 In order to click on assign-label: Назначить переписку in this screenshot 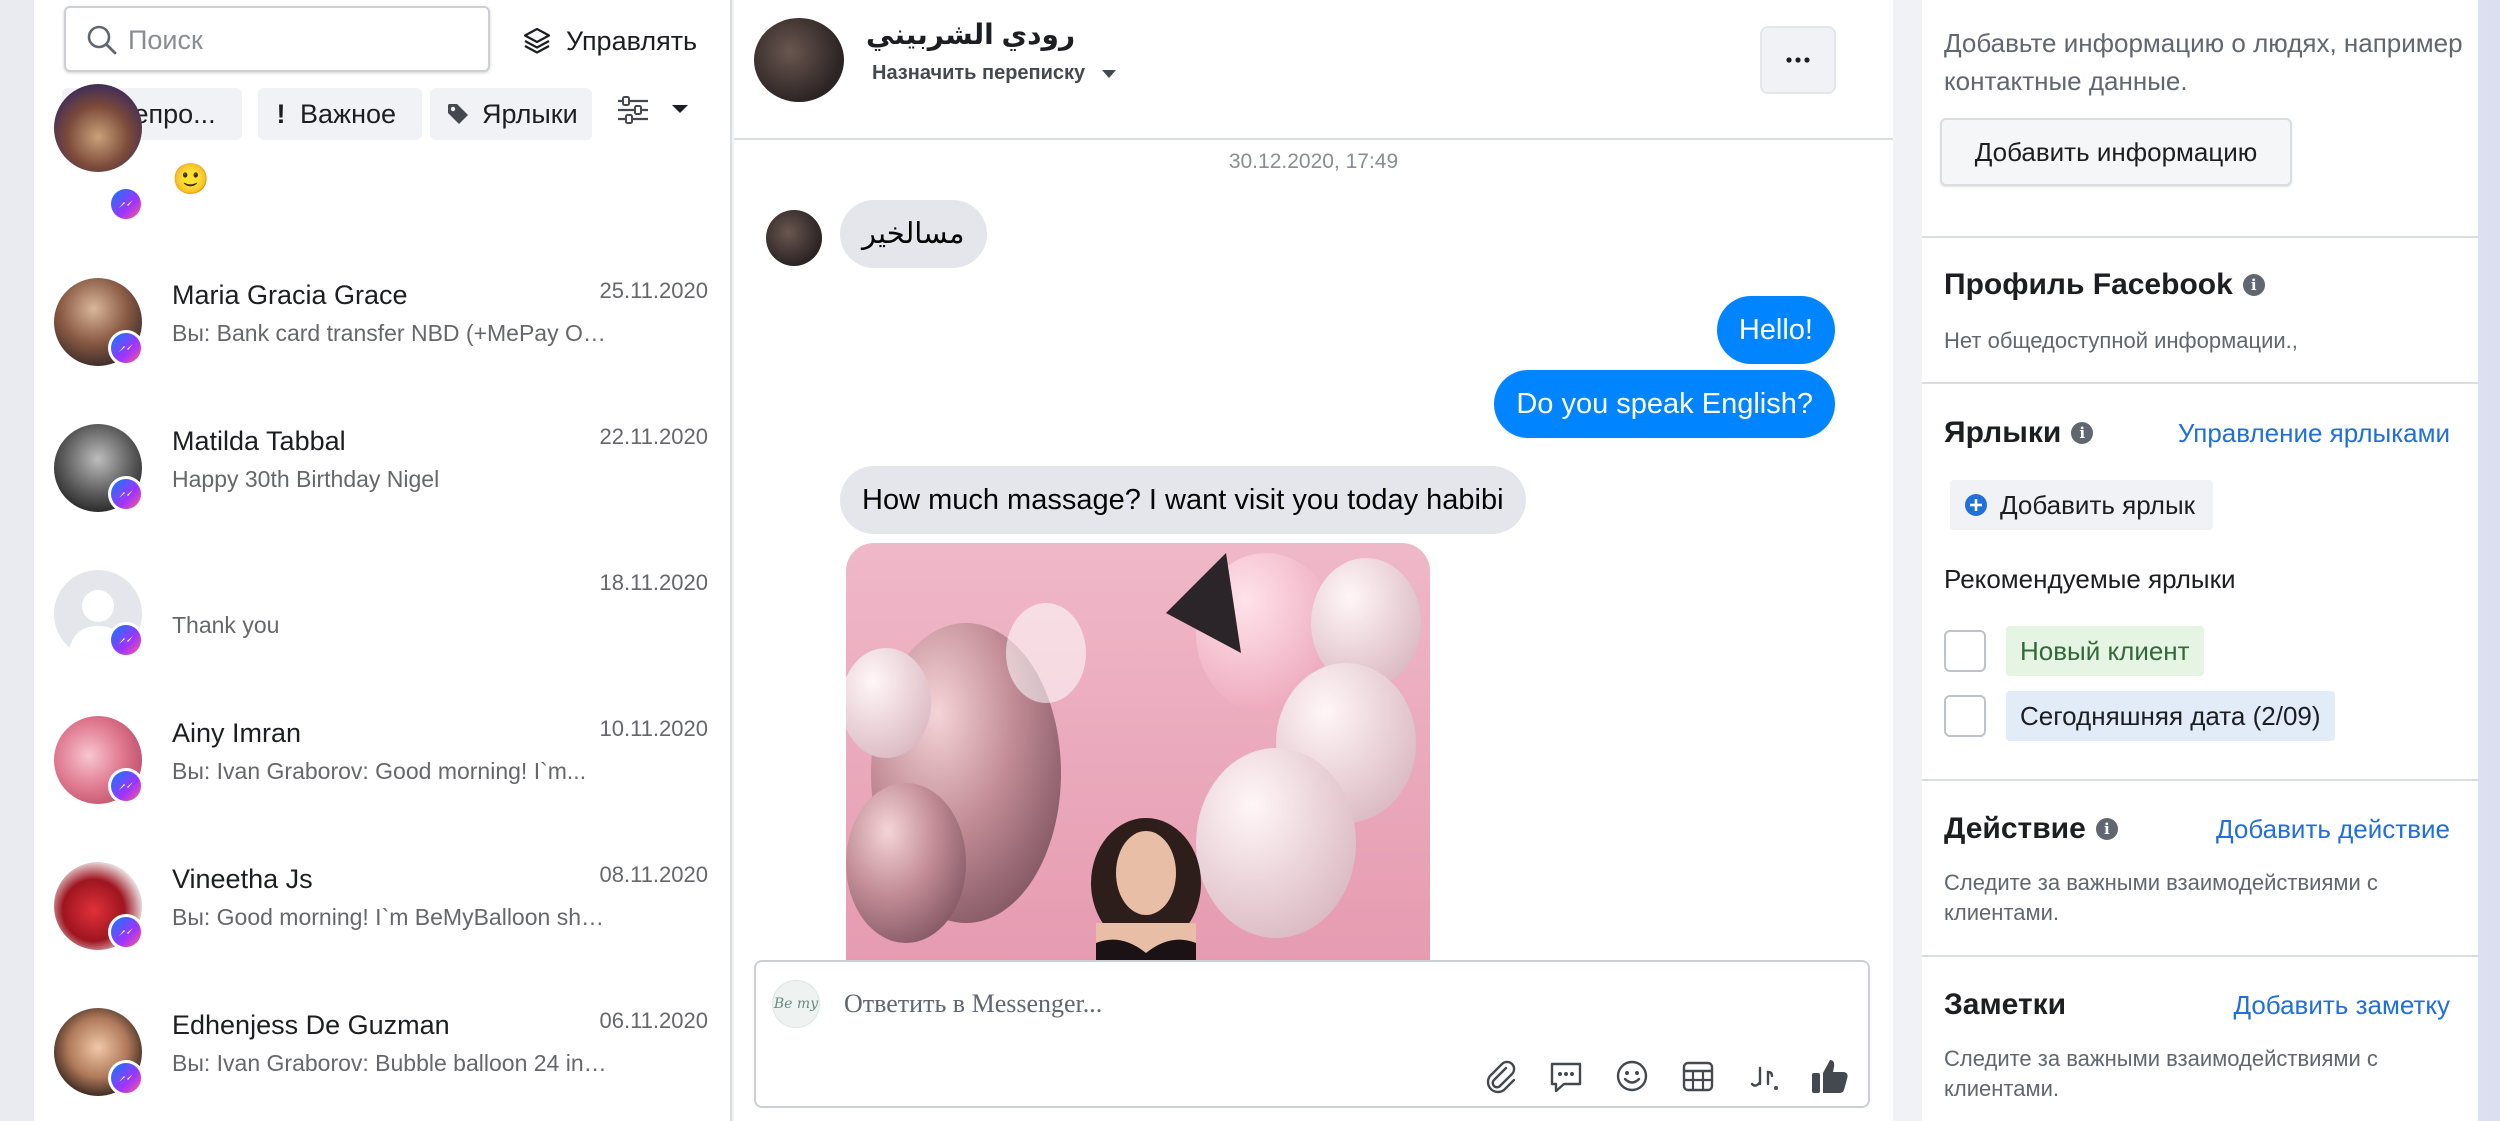, I will do `click(979, 73)`.